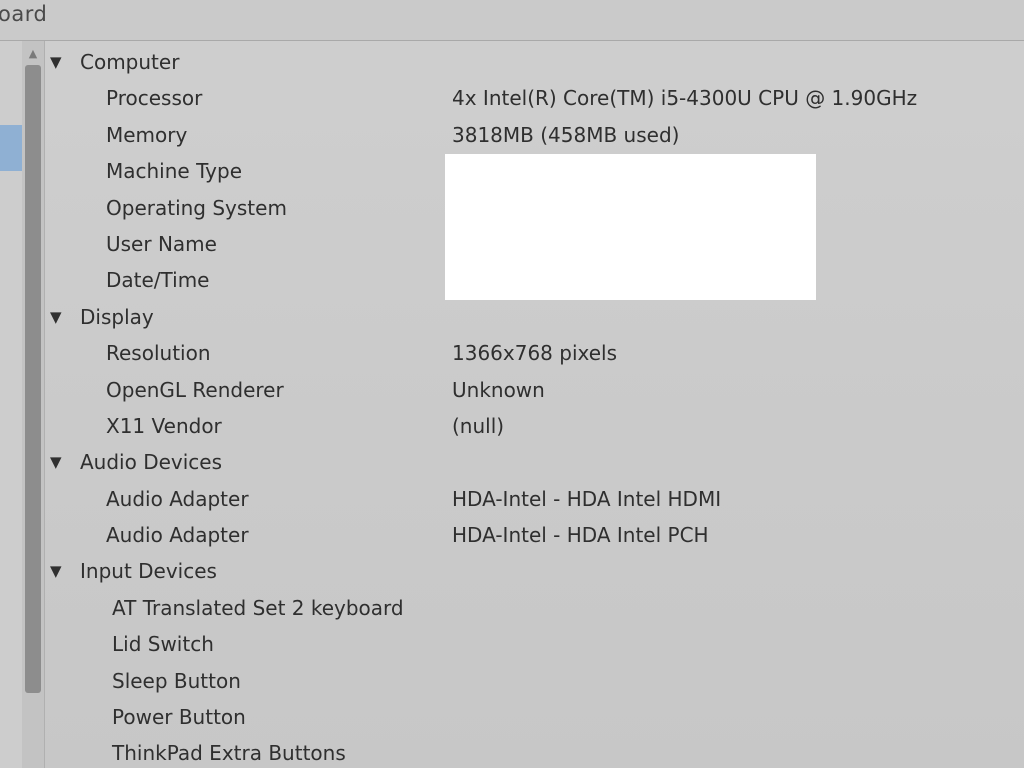 The height and width of the screenshot is (768, 1024). Describe the element at coordinates (534, 317) in the screenshot. I see `section-display: ▼ Display` at that location.